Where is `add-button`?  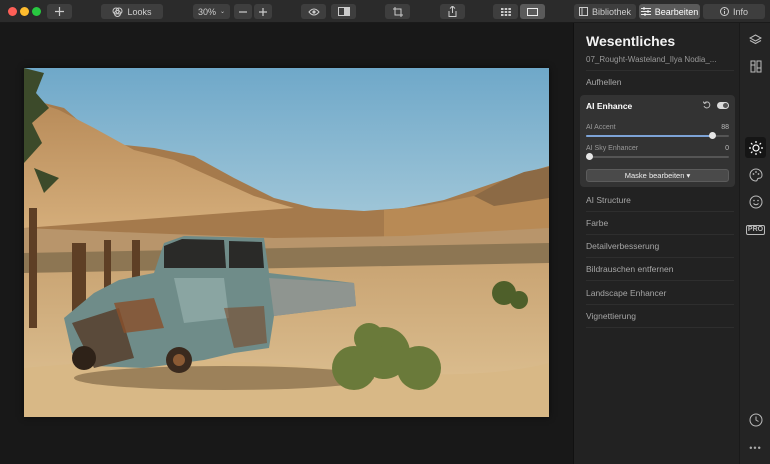 add-button is located at coordinates (59, 11).